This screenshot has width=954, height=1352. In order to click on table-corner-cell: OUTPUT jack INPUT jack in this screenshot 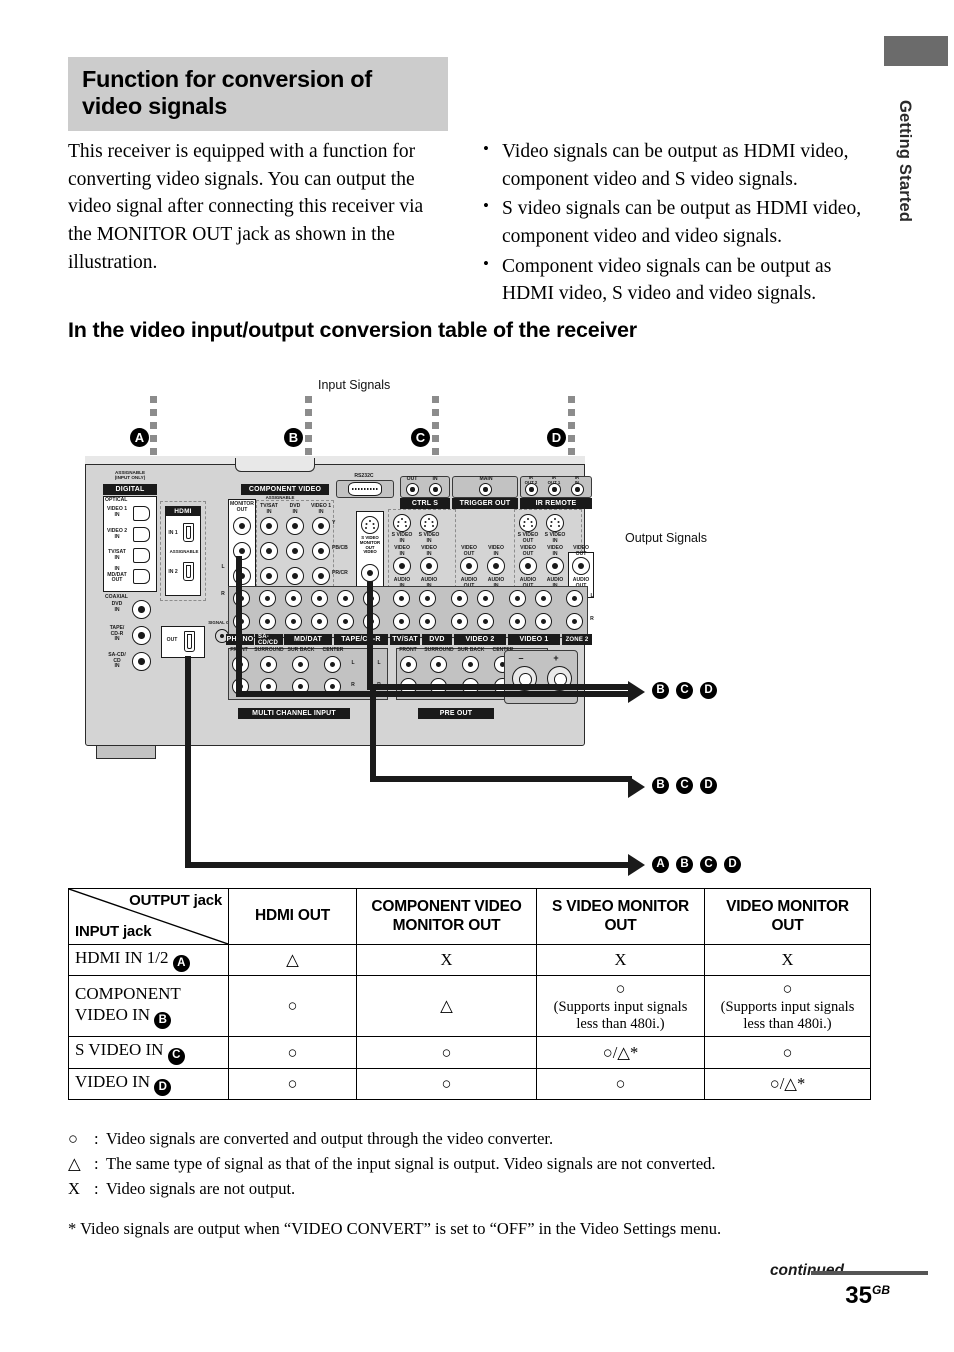, I will do `click(148, 916)`.